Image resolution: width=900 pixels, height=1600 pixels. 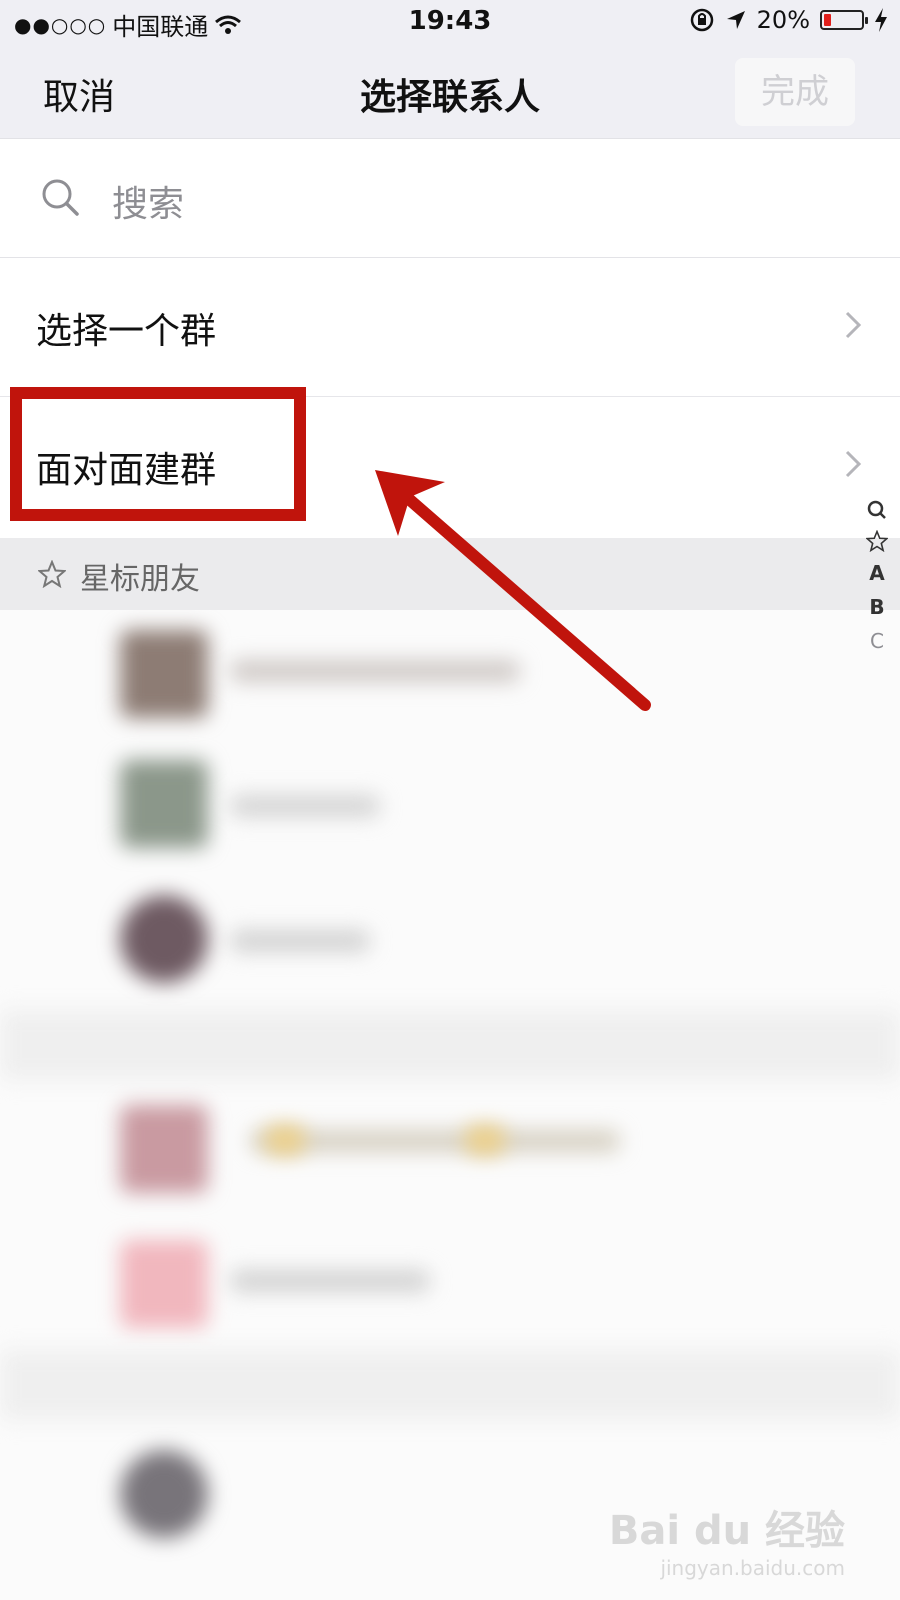 What do you see at coordinates (726, 1531) in the screenshot?
I see `watermark-logo: Bai du 经验` at bounding box center [726, 1531].